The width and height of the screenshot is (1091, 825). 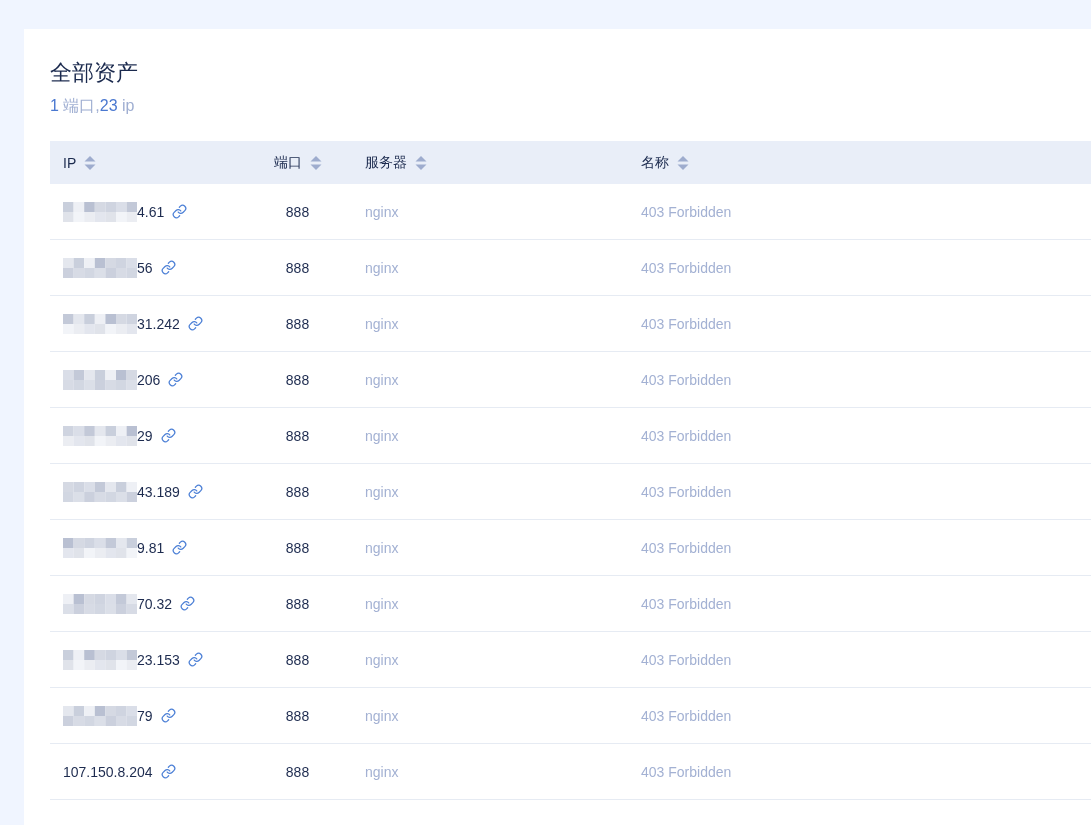 What do you see at coordinates (297, 162) in the screenshot?
I see `column-header: 端口` at bounding box center [297, 162].